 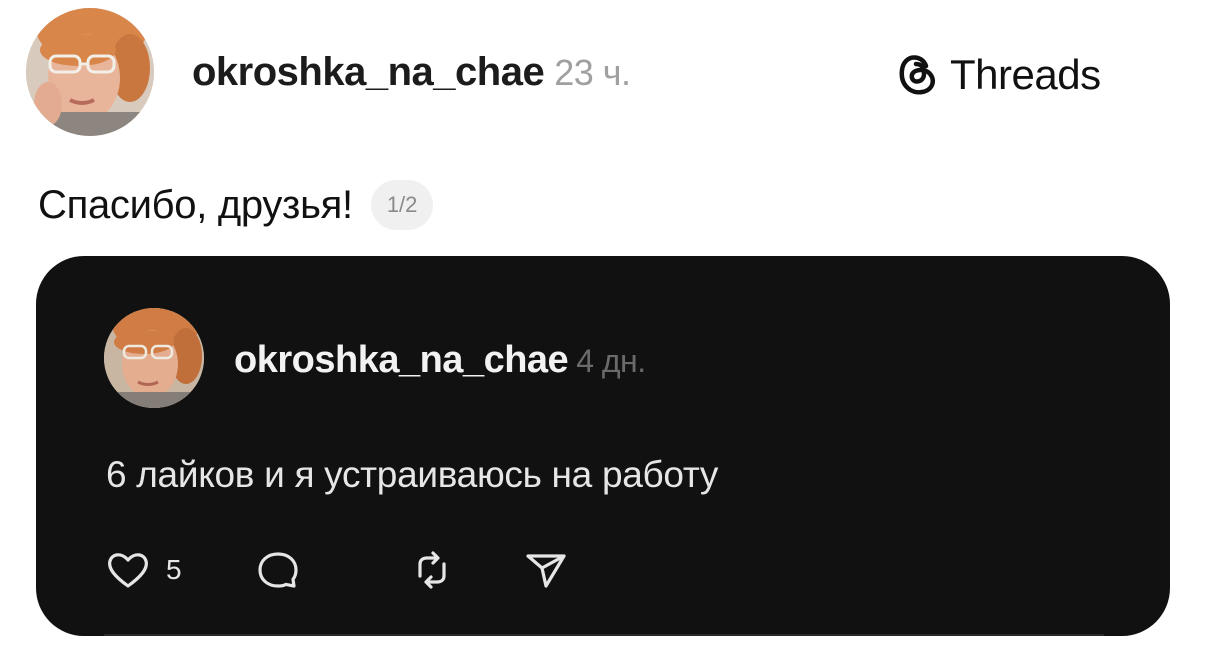 I want to click on brand-name: Threads, so click(x=1025, y=74).